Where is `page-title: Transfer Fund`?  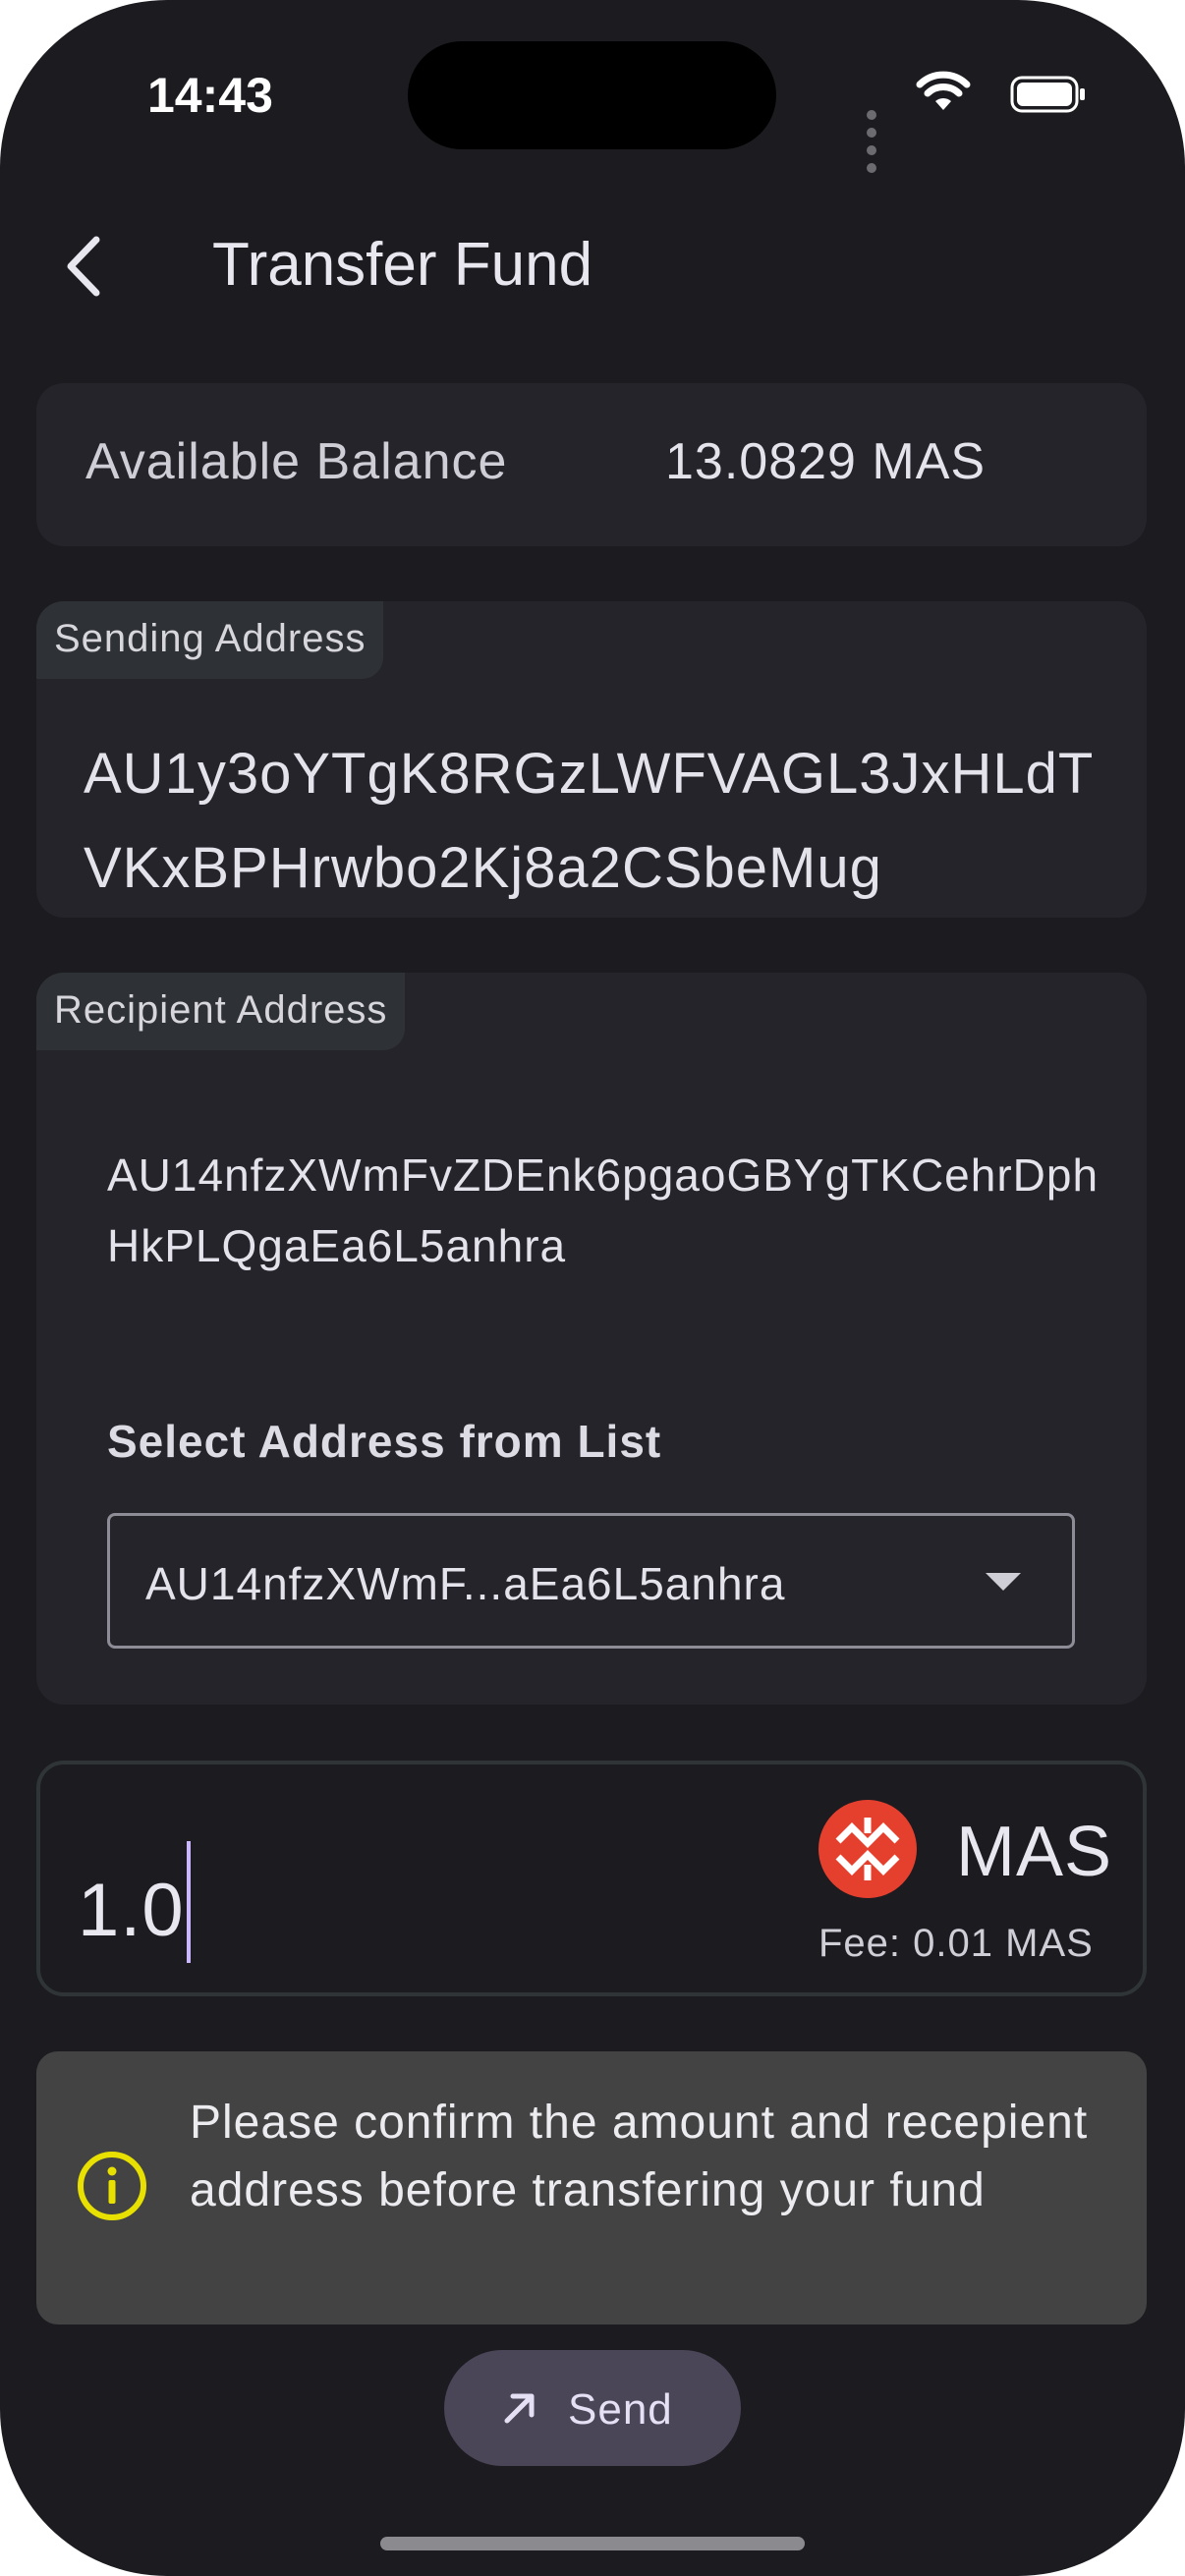
page-title: Transfer Fund is located at coordinates (403, 265).